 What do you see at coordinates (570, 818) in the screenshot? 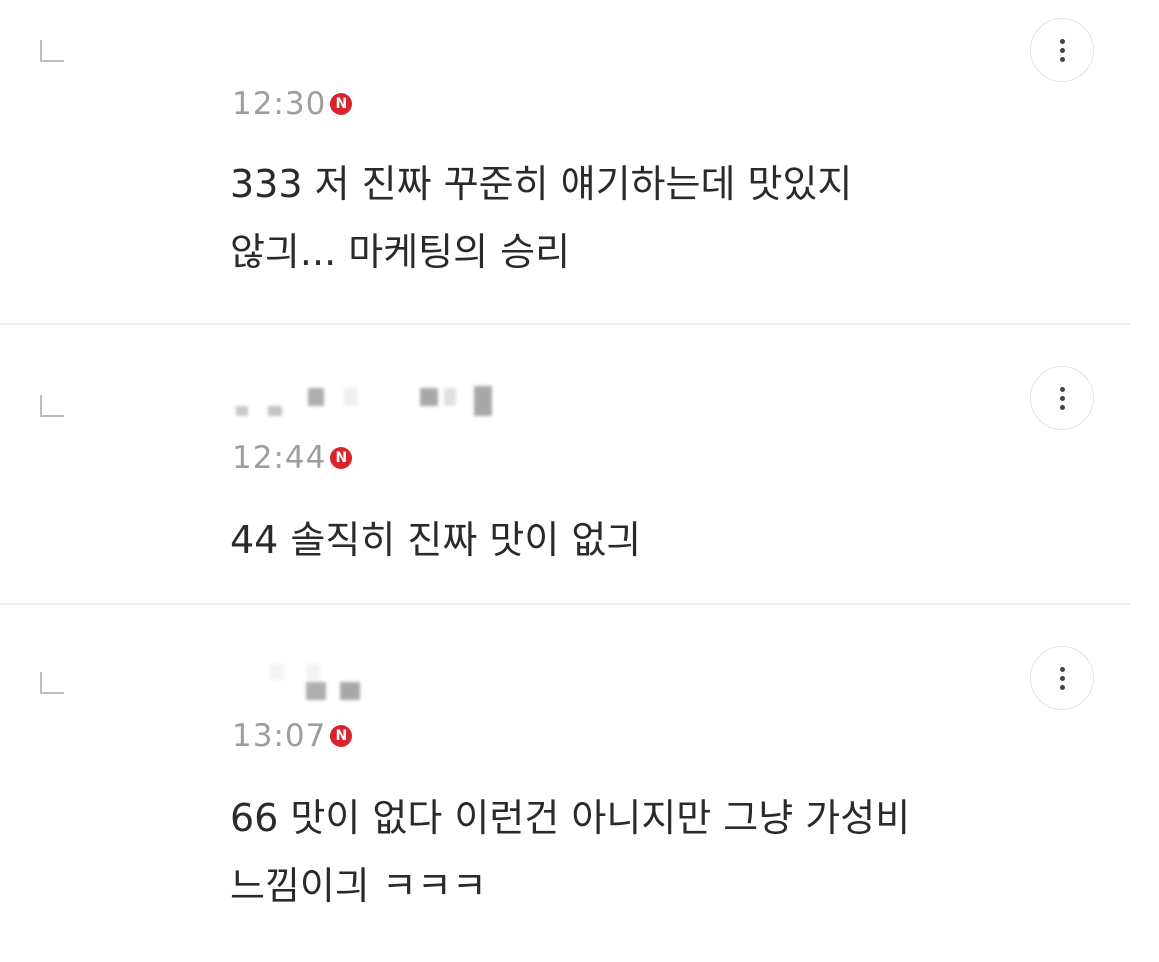
I see `reply-text-line: 66 맛이 없다 이런건 아니지만 그냥 가성비` at bounding box center [570, 818].